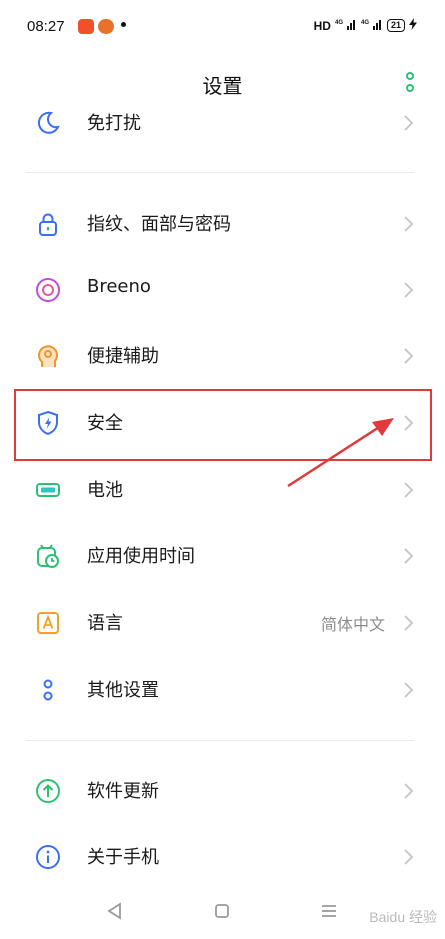  I want to click on settings-item-label: 关于手机, so click(123, 857).